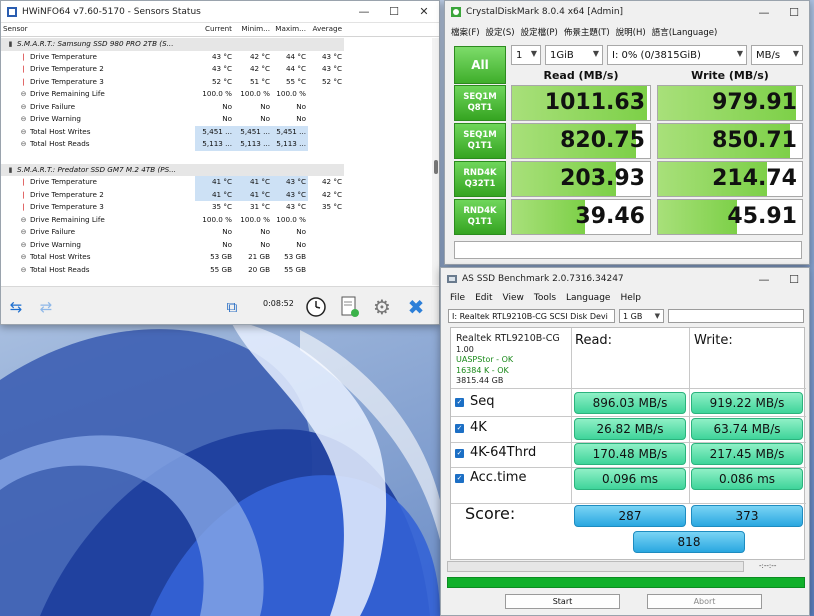  What do you see at coordinates (382, 307) in the screenshot?
I see `gear-icon: ⚙` at bounding box center [382, 307].